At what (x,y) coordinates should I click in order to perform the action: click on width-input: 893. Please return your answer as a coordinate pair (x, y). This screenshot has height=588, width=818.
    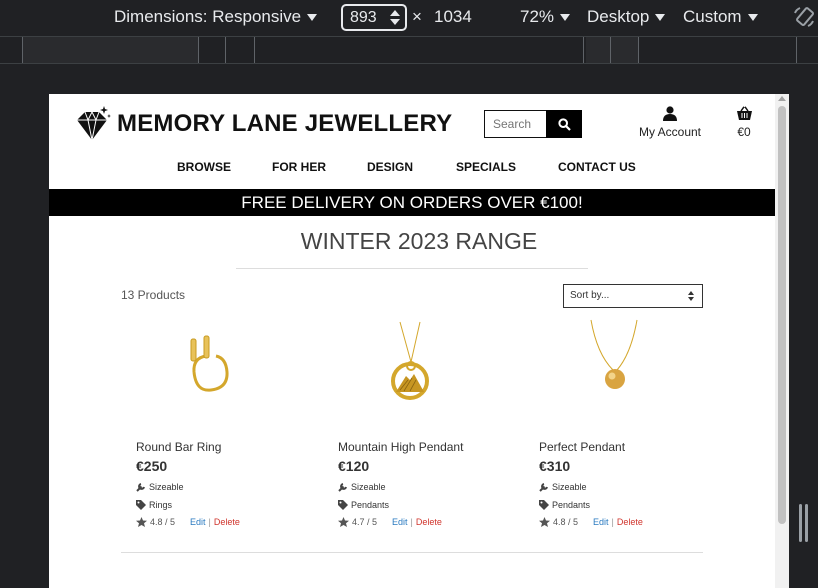
    Looking at the image, I should click on (374, 17).